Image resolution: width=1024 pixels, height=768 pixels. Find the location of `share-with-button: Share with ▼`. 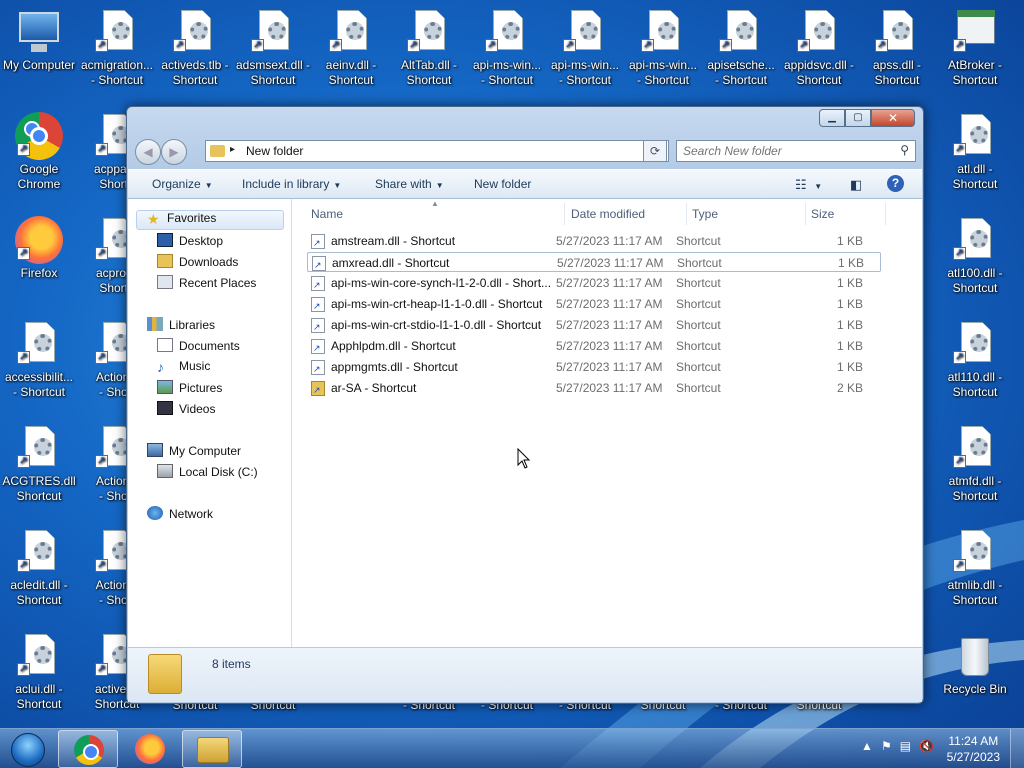

share-with-button: Share with ▼ is located at coordinates (409, 184).